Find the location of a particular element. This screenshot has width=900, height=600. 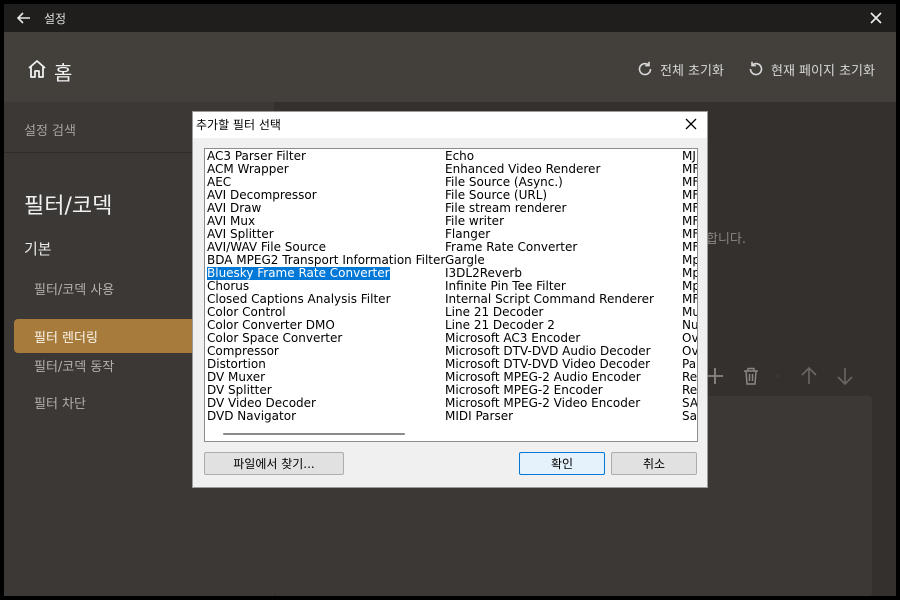

close-icon is located at coordinates (876, 18).